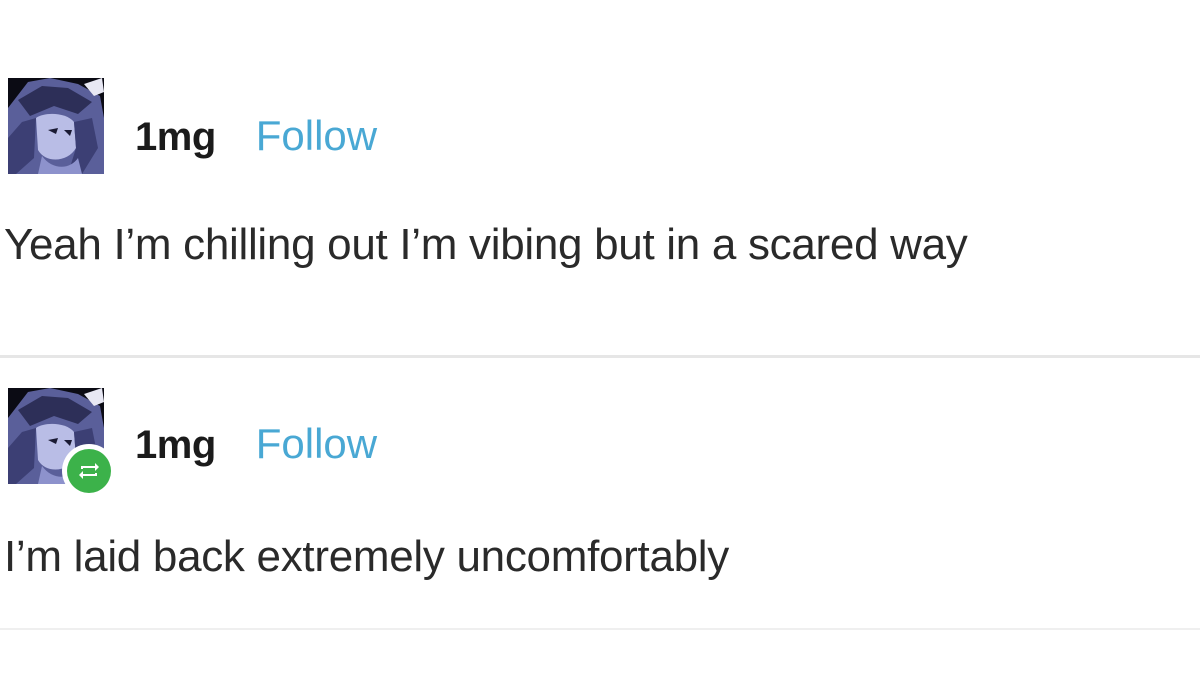  I want to click on post-text: I’m laid back extremely uncomfortably, so click(366, 556).